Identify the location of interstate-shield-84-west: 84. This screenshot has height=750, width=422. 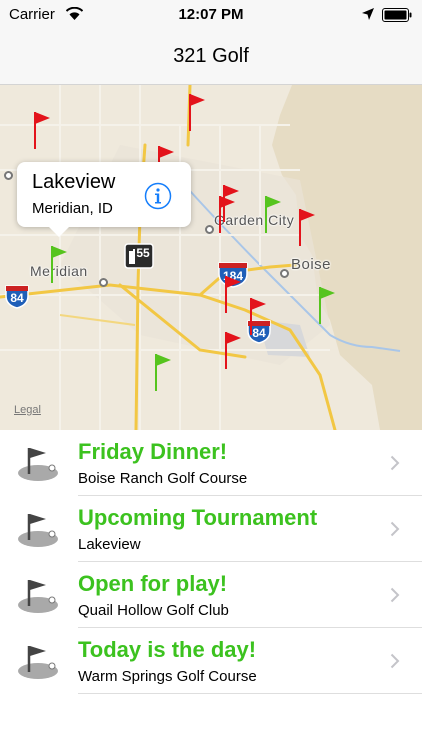
(17, 296).